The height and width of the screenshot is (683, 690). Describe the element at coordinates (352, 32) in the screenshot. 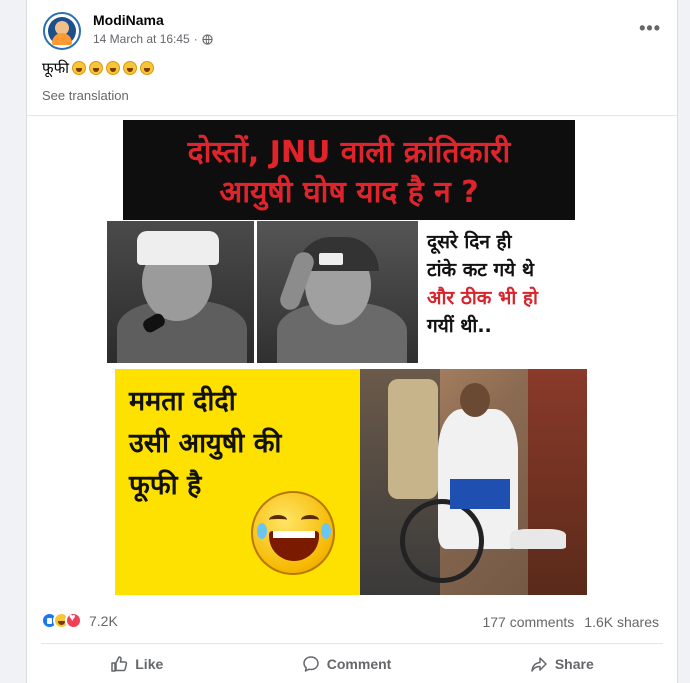

I see `post-header: ModiNama 14 March at 16:45 · •••` at that location.